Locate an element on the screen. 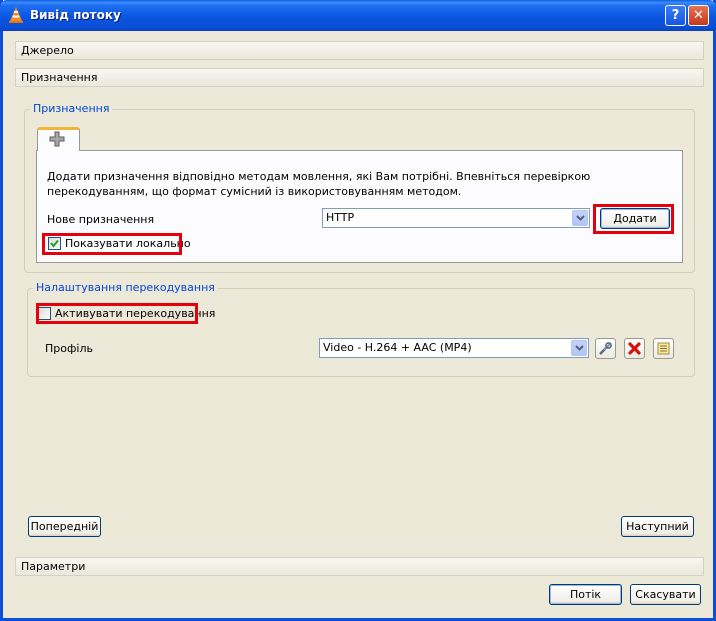 The image size is (716, 621). display-locally-highlight is located at coordinates (112, 244).